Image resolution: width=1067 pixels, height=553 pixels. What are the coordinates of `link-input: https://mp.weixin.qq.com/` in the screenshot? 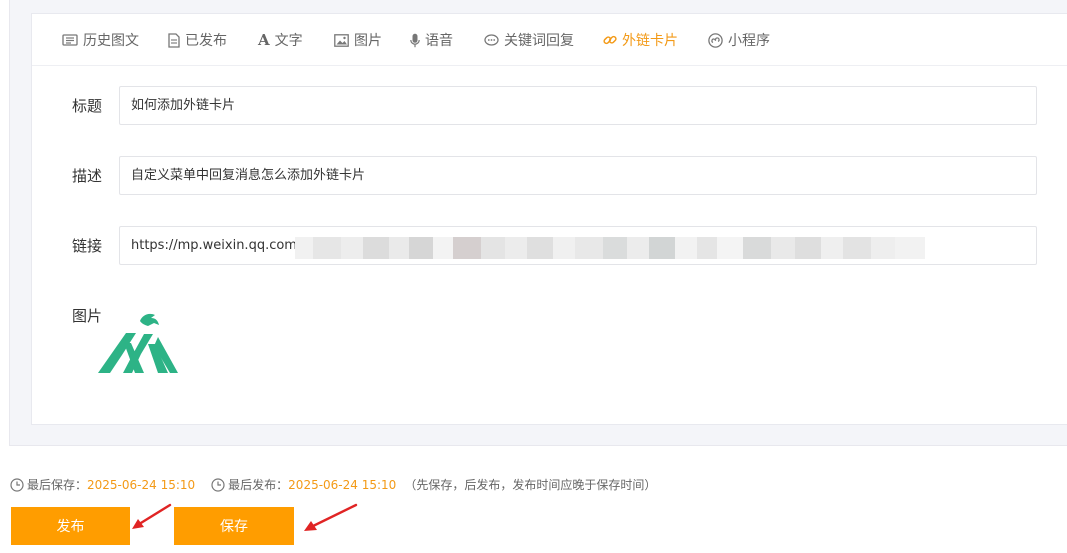 It's located at (578, 245).